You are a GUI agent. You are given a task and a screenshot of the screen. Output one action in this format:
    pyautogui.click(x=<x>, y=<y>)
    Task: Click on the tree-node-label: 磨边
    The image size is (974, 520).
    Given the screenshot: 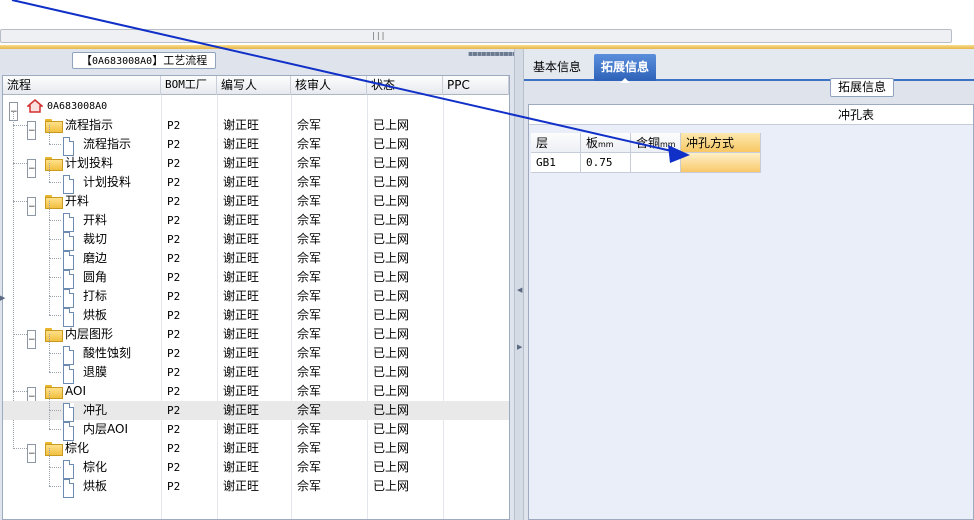 What is the action you would take?
    pyautogui.click(x=95, y=258)
    